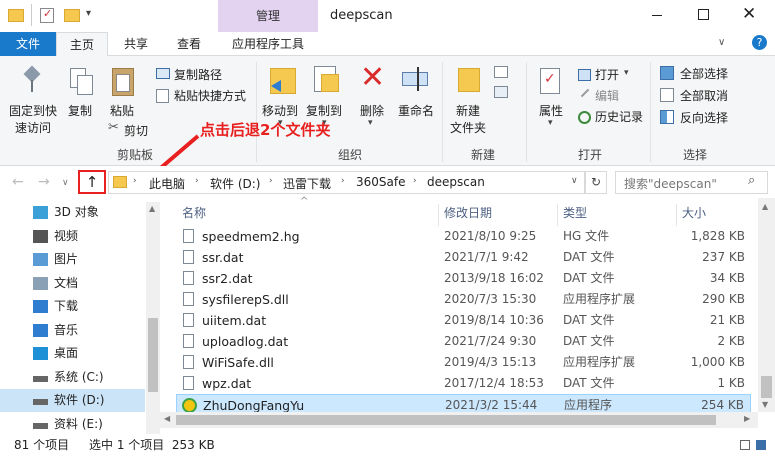 The image size is (775, 456). What do you see at coordinates (72, 212) in the screenshot?
I see `nav-item: 3D 对象` at bounding box center [72, 212].